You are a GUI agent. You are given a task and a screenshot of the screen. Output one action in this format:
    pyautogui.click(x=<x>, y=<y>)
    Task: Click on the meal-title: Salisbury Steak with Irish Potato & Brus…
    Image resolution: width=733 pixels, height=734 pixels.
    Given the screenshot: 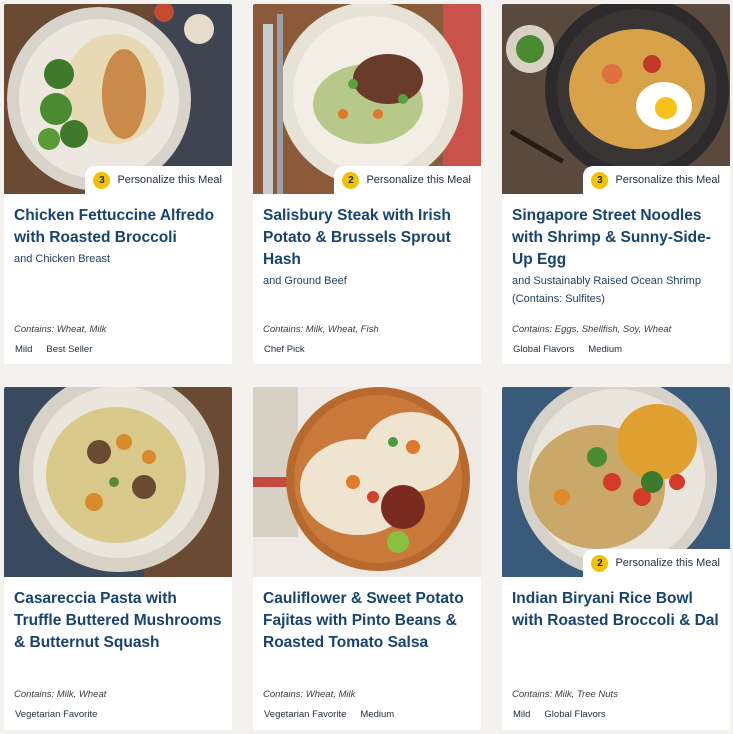 What is the action you would take?
    pyautogui.click(x=367, y=238)
    